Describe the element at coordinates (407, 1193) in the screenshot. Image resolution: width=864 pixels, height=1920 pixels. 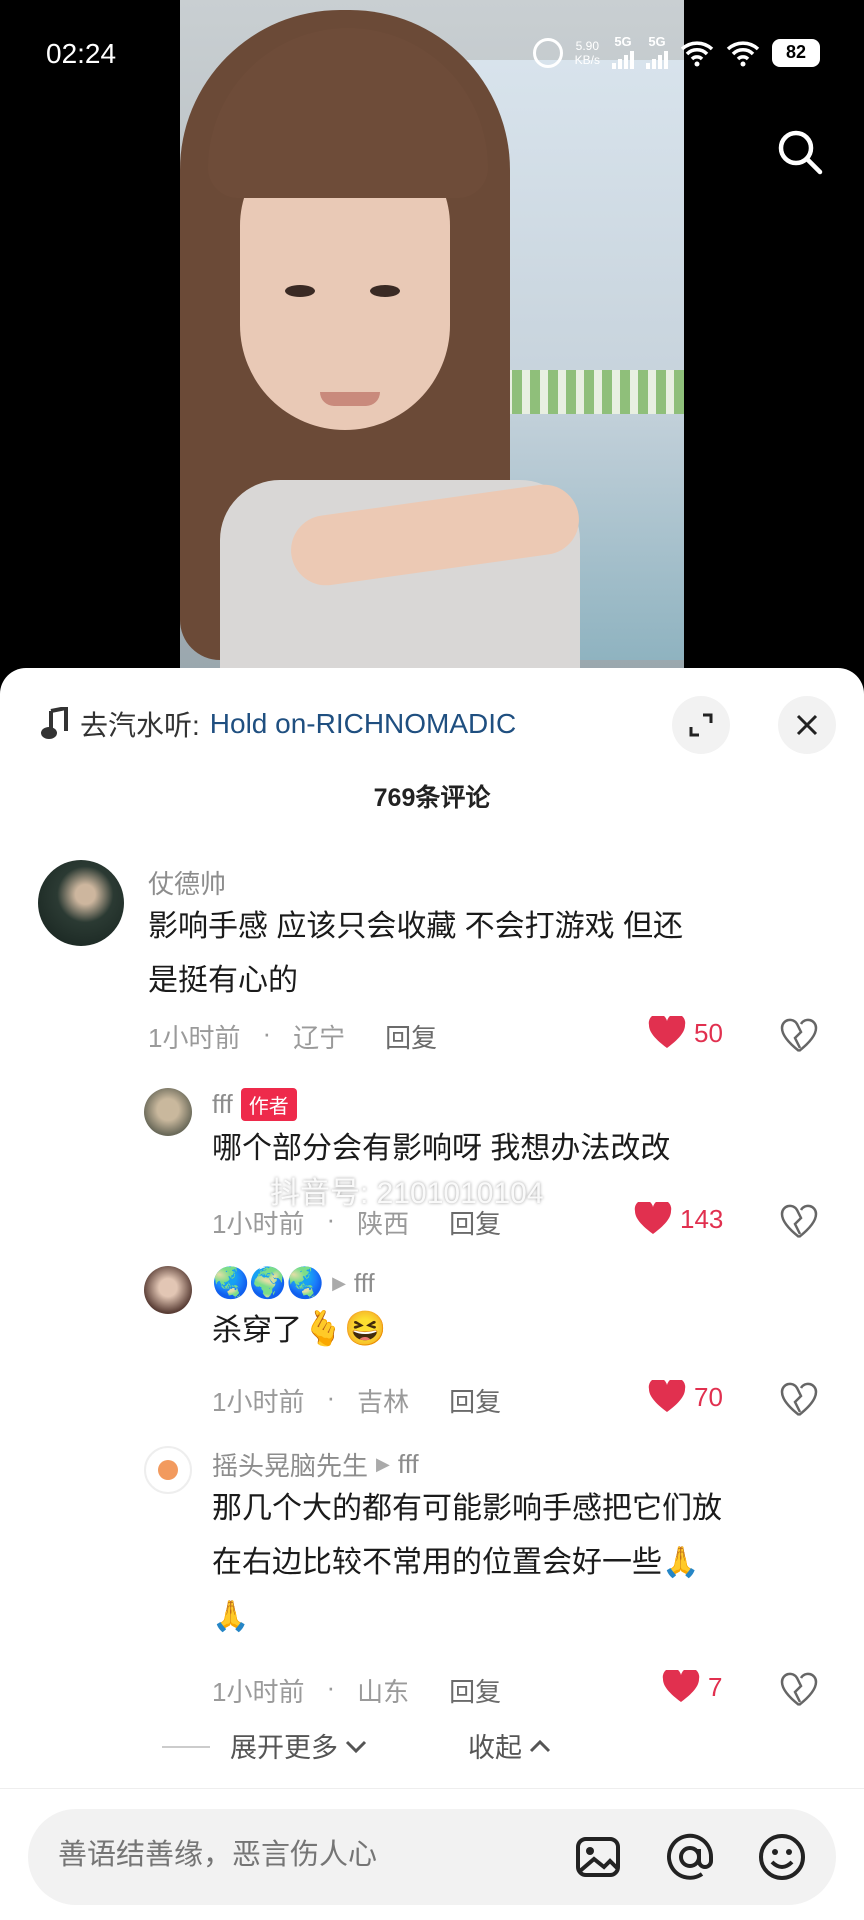
I see `watermark: 抖音号: 2101010104` at that location.